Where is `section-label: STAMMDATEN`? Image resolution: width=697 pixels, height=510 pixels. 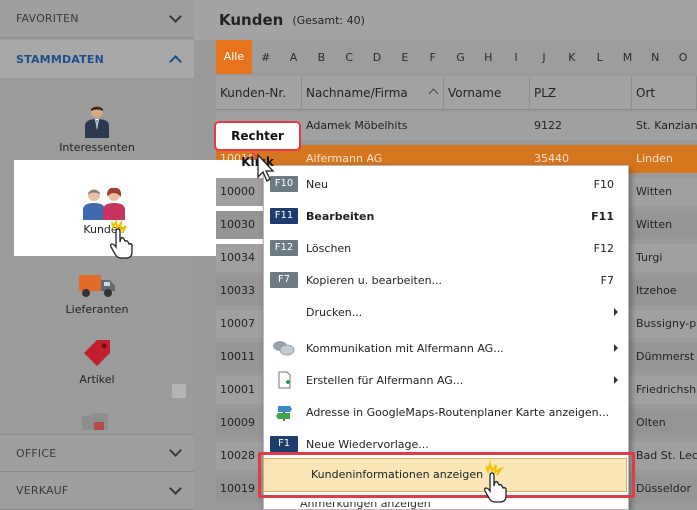
section-label: STAMMDATEN is located at coordinates (60, 59).